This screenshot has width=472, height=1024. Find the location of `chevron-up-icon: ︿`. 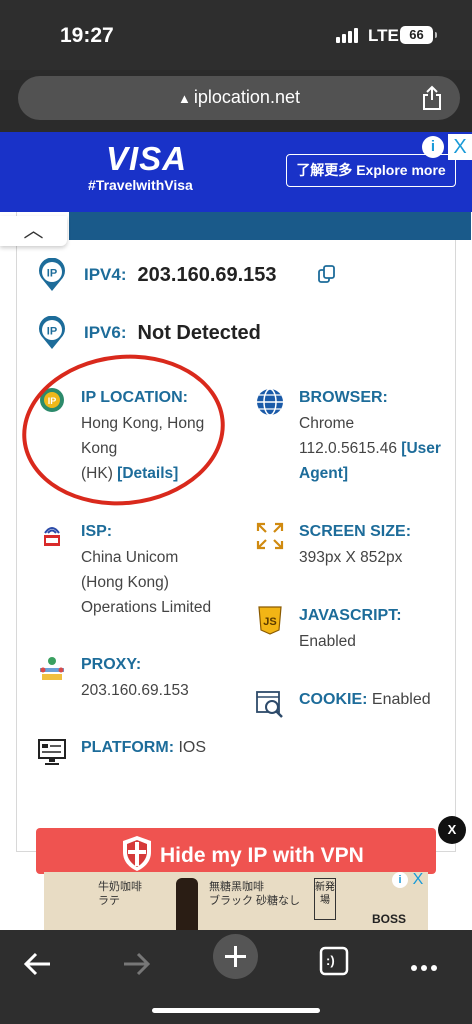

chevron-up-icon: ︿ is located at coordinates (33, 231).